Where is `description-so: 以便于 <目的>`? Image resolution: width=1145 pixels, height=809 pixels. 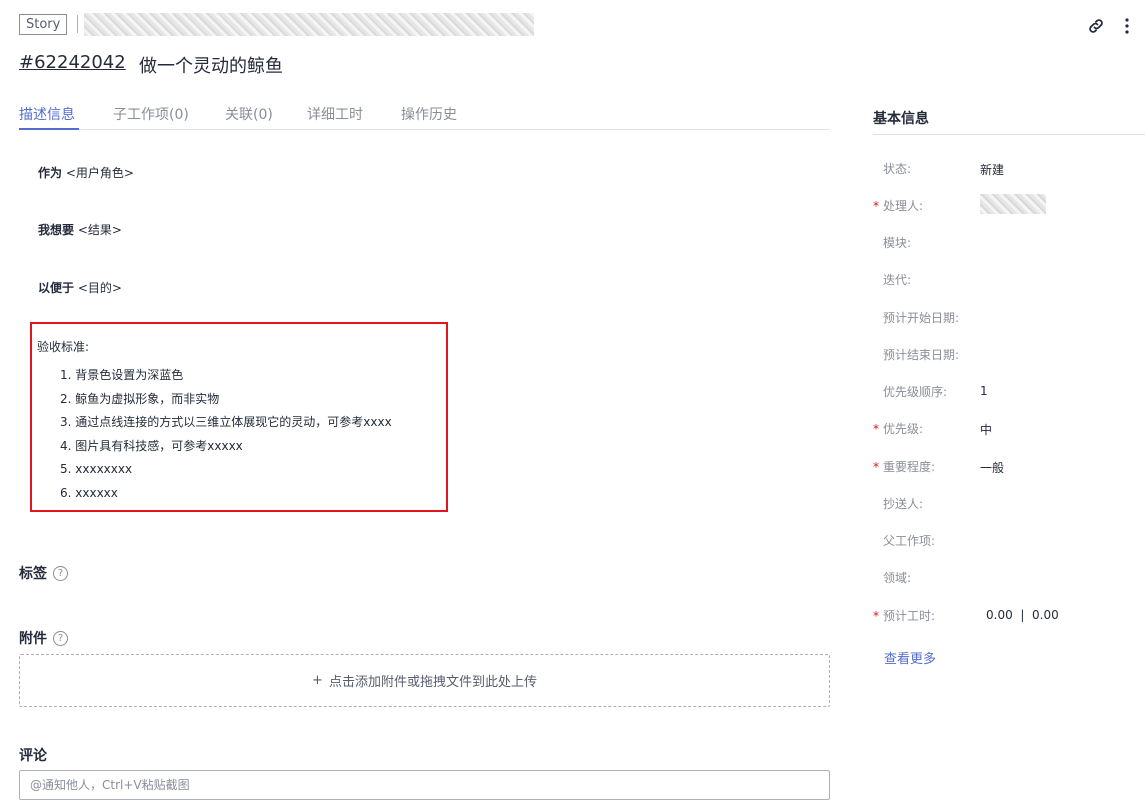 description-so: 以便于 <目的> is located at coordinates (80, 287).